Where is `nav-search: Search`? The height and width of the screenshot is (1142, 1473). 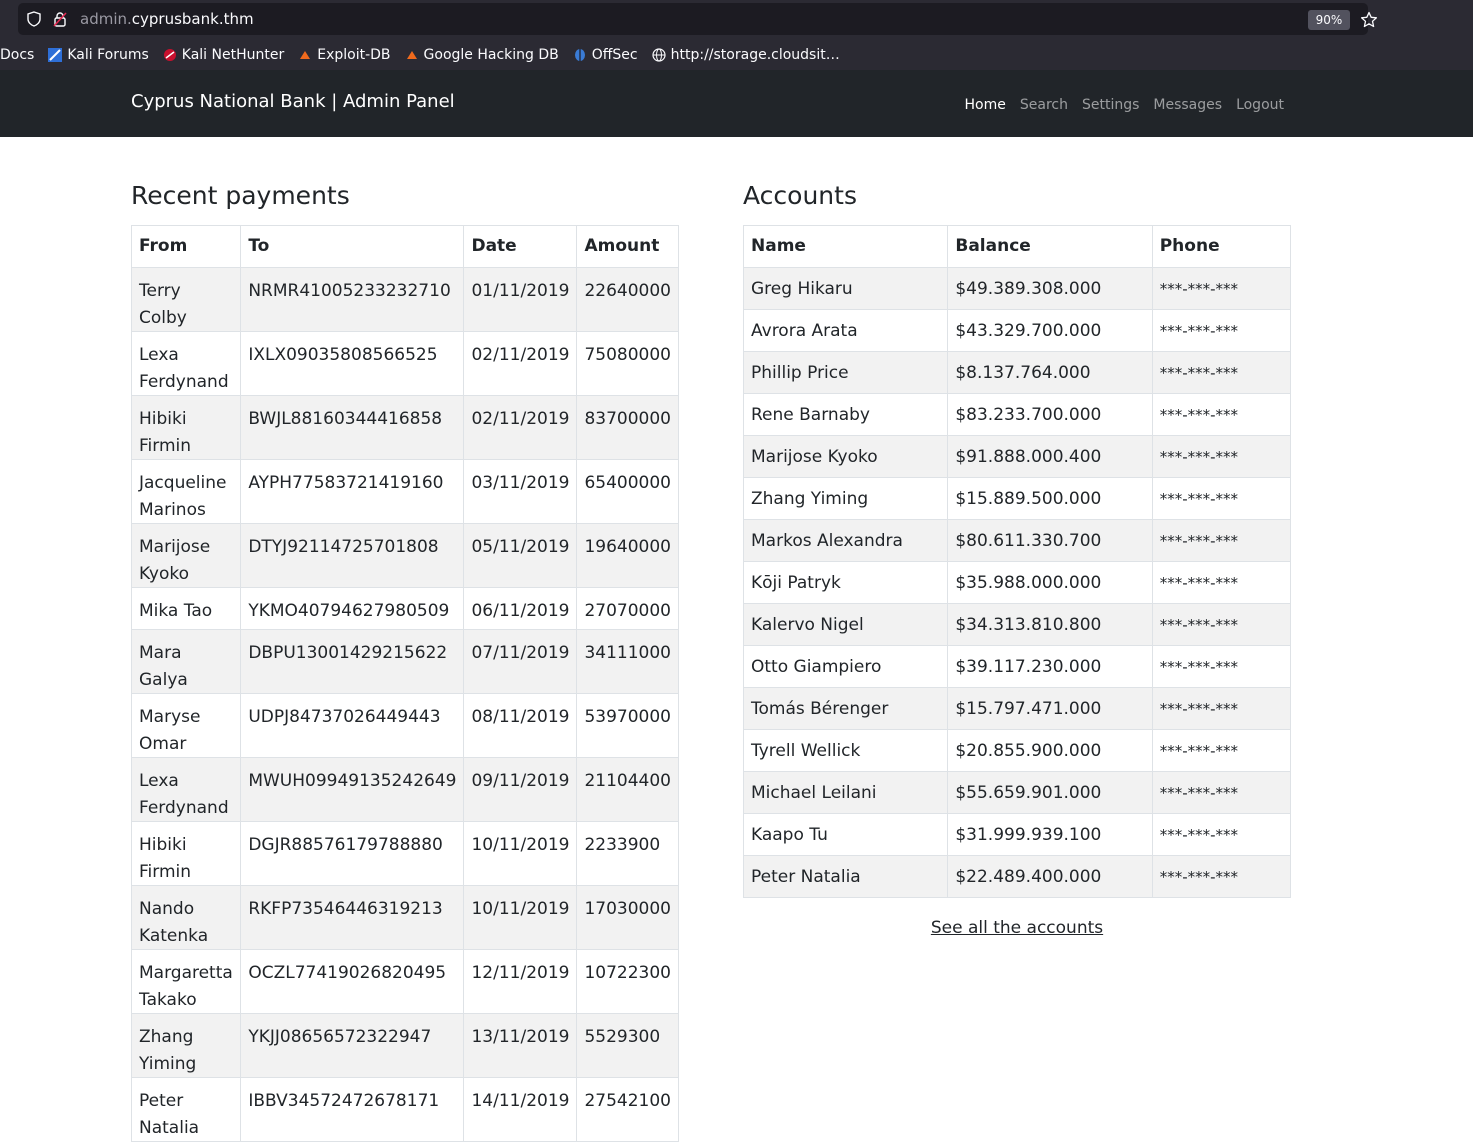
nav-search: Search is located at coordinates (1044, 105).